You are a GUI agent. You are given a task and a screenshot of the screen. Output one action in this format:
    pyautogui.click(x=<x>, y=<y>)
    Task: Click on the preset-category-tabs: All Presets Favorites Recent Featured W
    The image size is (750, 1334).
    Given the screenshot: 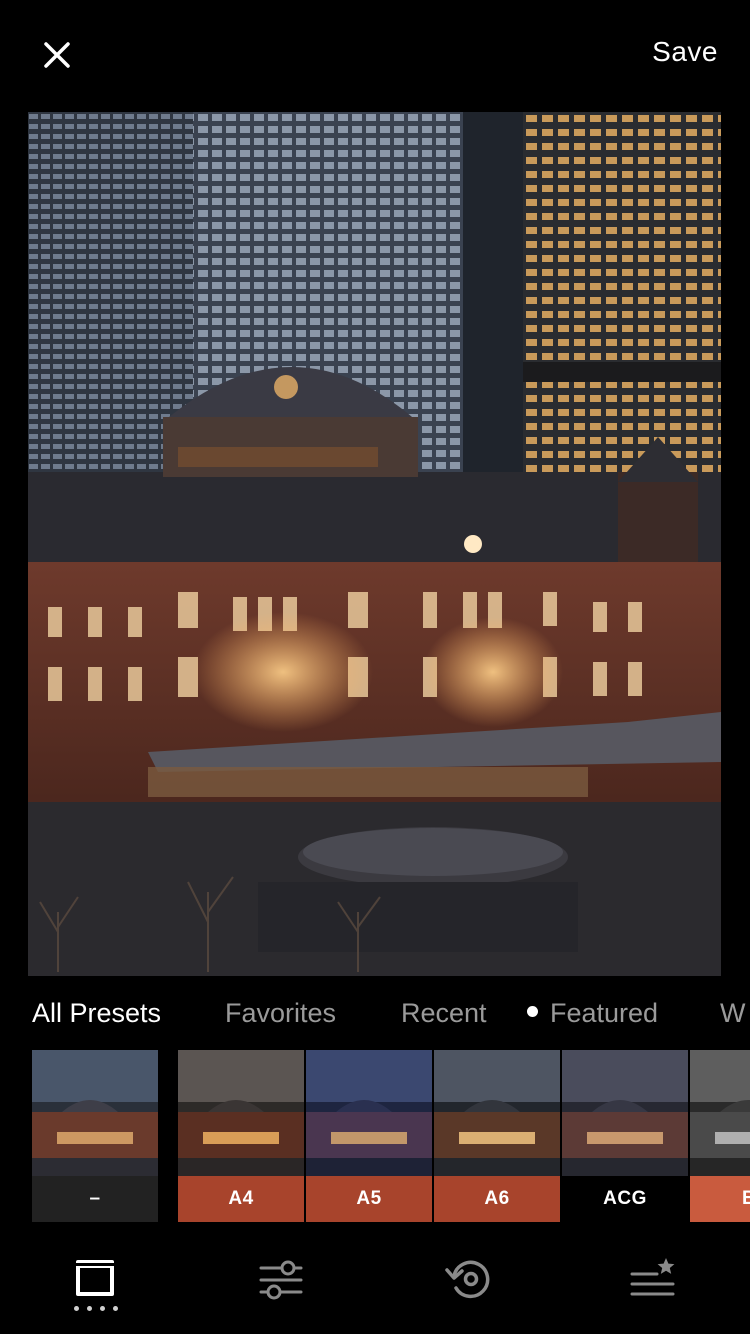 What is the action you would take?
    pyautogui.click(x=375, y=1014)
    